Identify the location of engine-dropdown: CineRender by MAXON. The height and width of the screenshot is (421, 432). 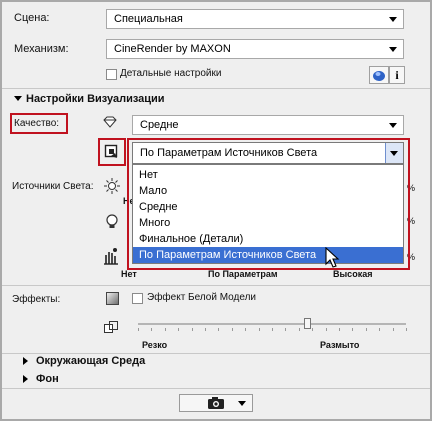
(255, 49).